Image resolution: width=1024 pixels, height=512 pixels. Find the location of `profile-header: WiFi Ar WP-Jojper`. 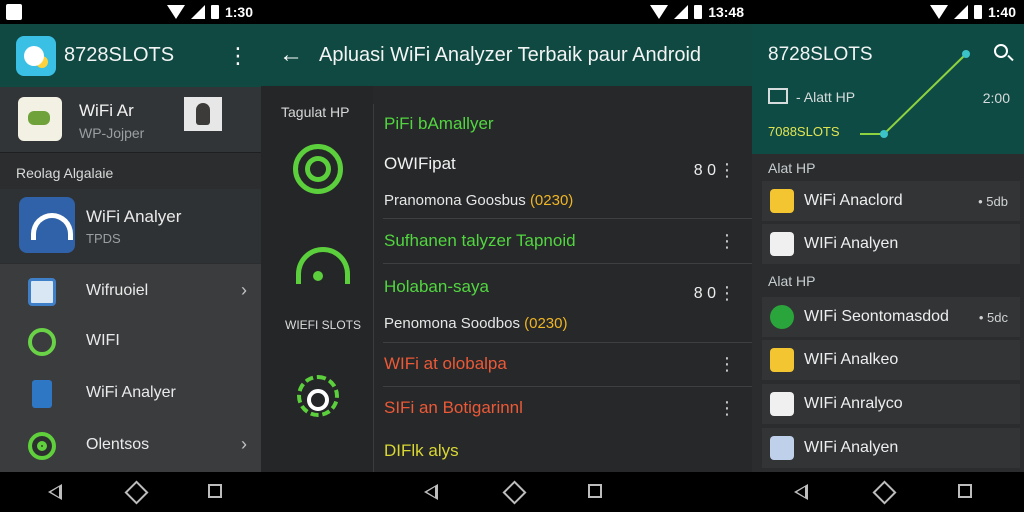

profile-header: WiFi Ar WP-Jojper is located at coordinates (130, 120).